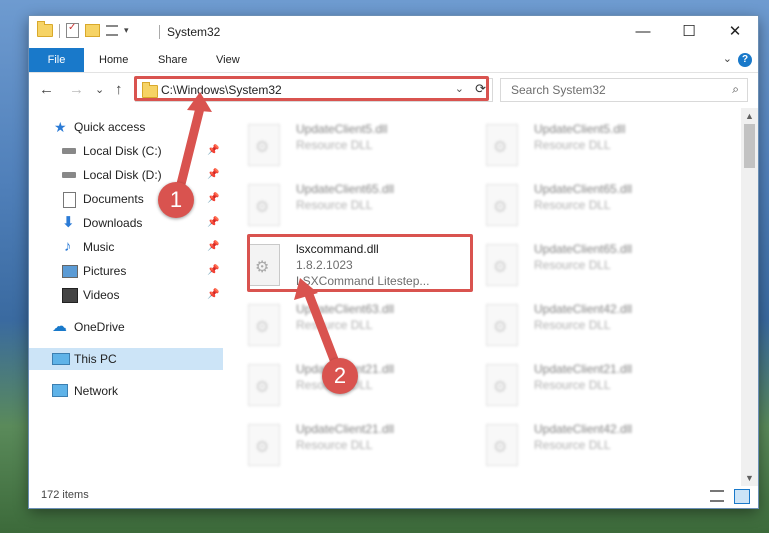  I want to click on search-icon: ⌕, so click(735, 89).